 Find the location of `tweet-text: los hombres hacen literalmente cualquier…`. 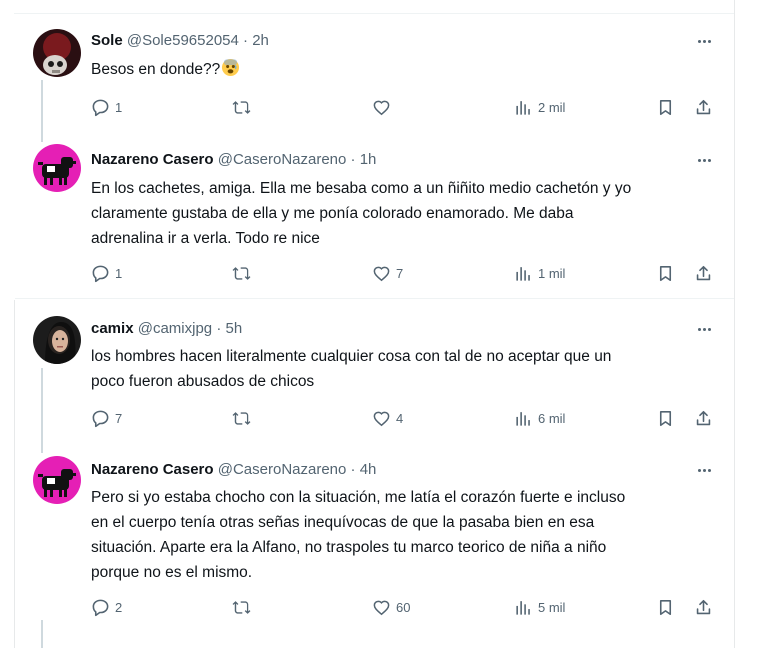

tweet-text: los hombres hacen literalmente cualquier… is located at coordinates (351, 369).